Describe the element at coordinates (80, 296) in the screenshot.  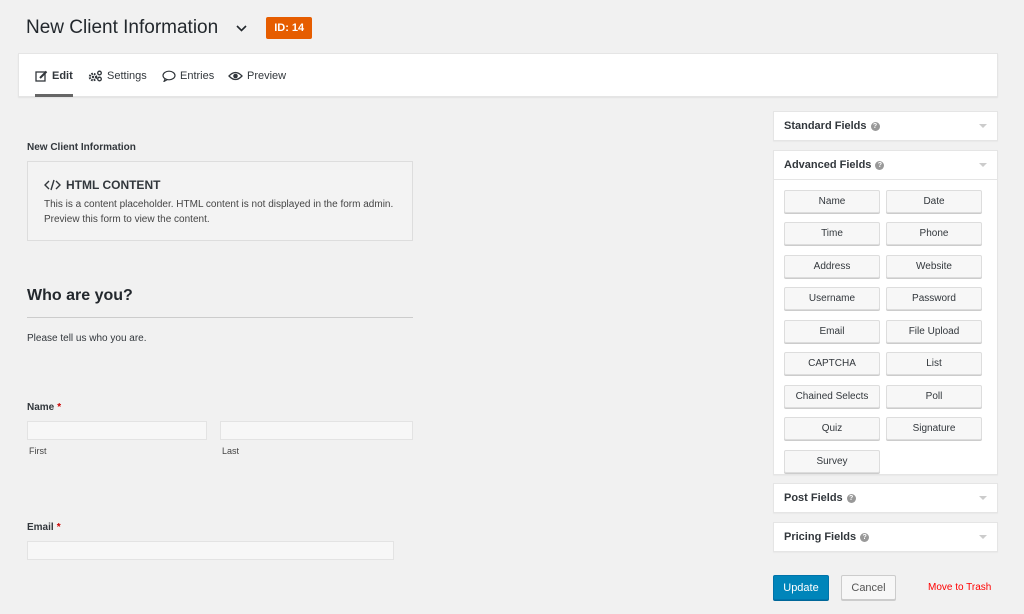
I see `section-title: Who are you?` at that location.